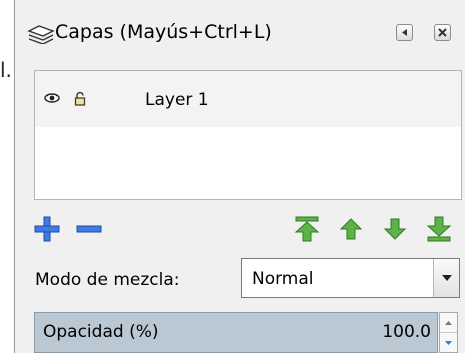 The height and width of the screenshot is (353, 465). Describe the element at coordinates (80, 99) in the screenshot. I see `lock-open-icon` at that location.